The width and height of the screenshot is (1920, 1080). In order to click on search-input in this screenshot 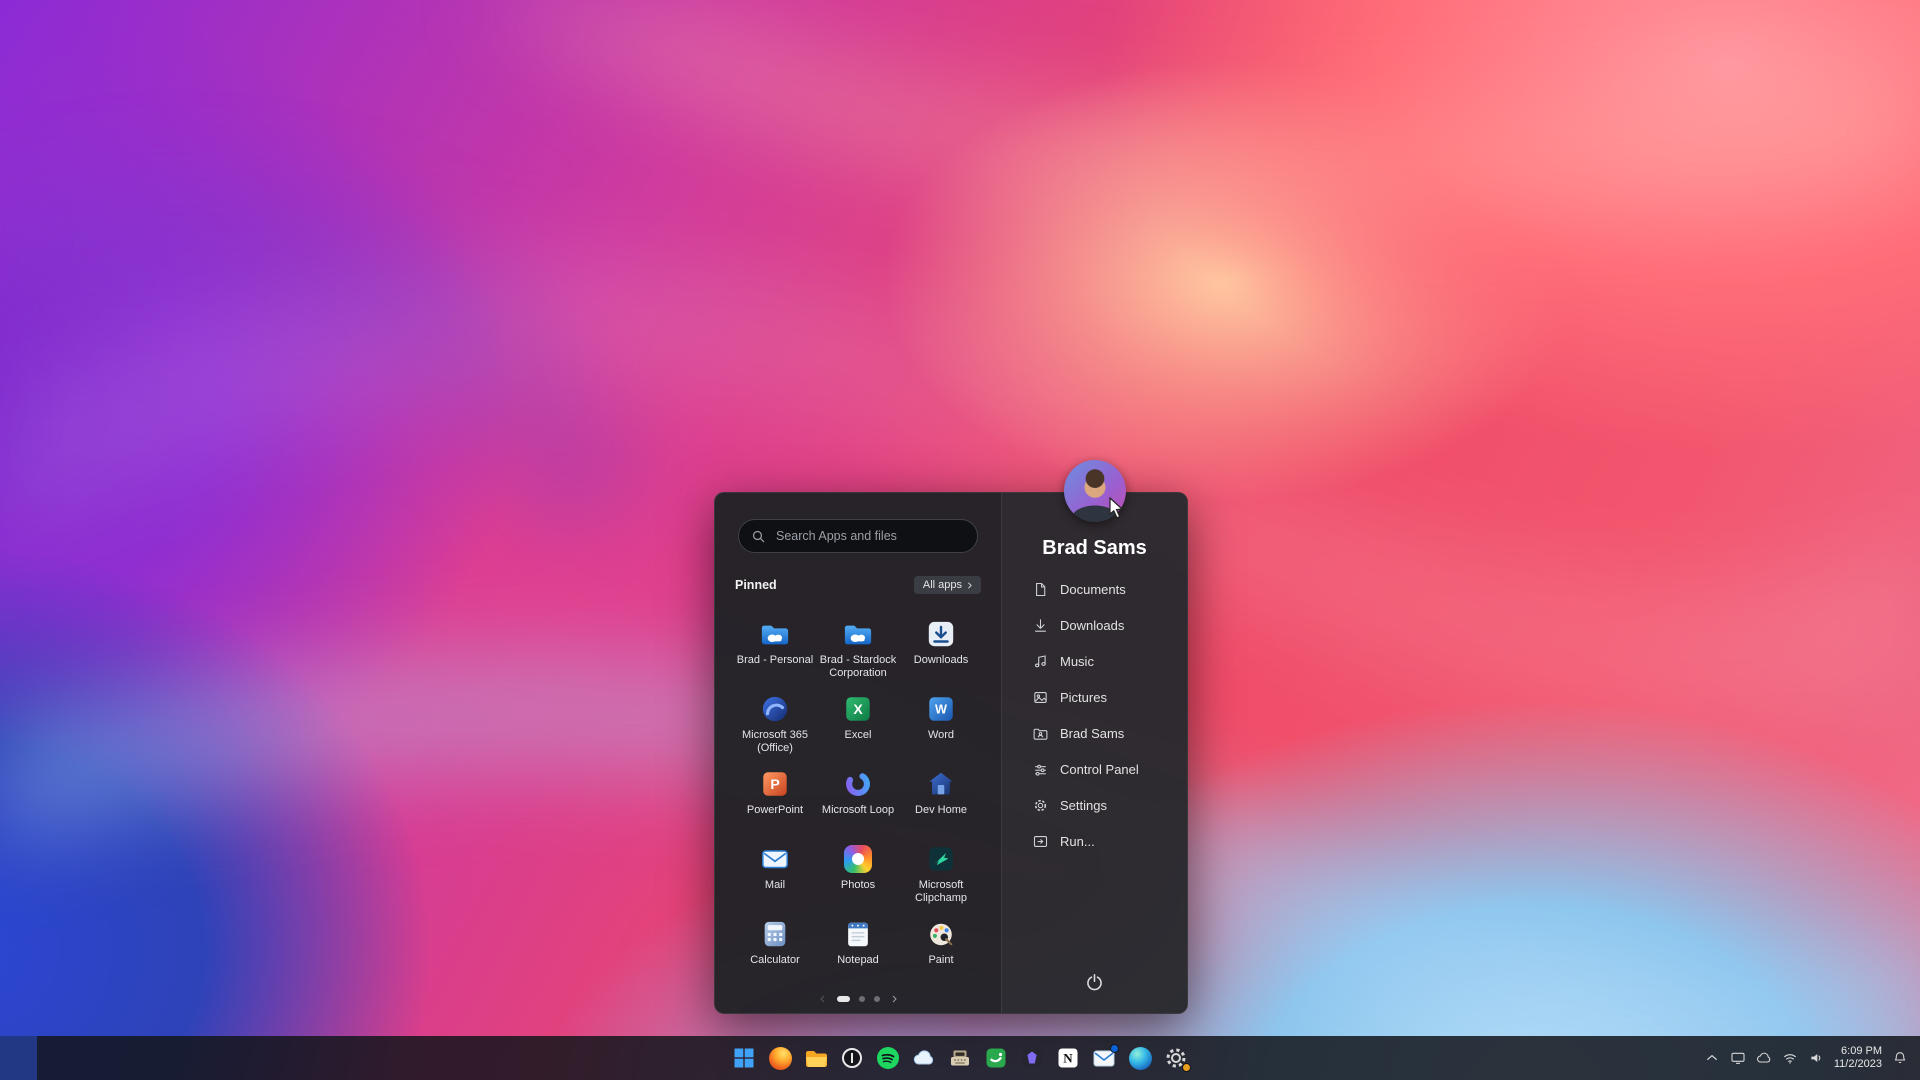, I will do `click(869, 536)`.